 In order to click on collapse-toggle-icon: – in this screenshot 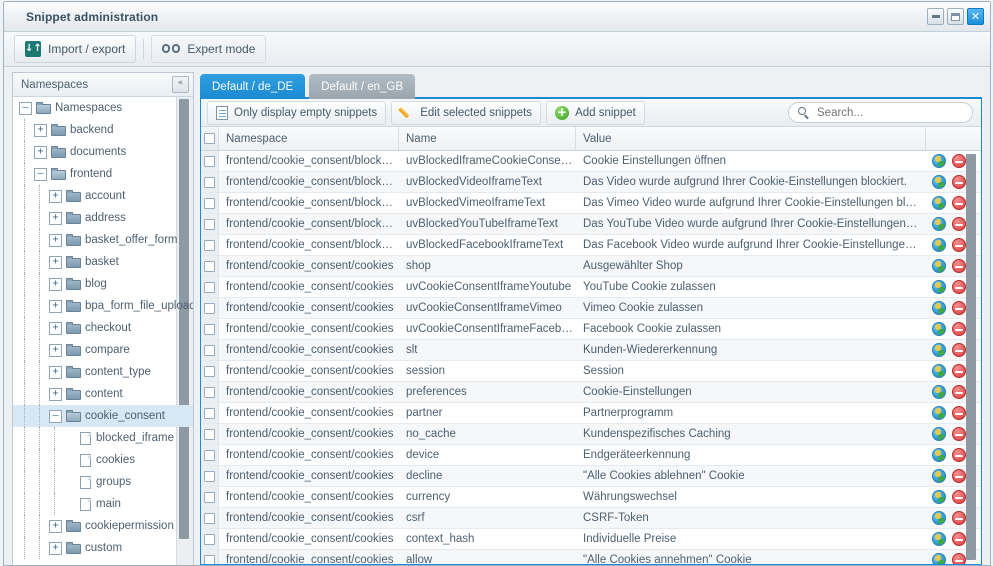, I will do `click(25, 108)`.